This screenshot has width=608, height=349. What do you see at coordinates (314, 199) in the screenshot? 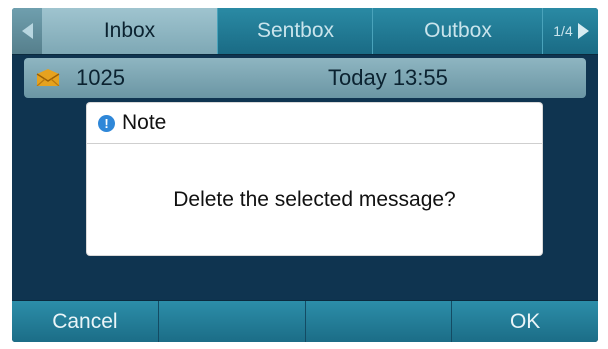
I see `dialog-message: Delete the selected message?` at bounding box center [314, 199].